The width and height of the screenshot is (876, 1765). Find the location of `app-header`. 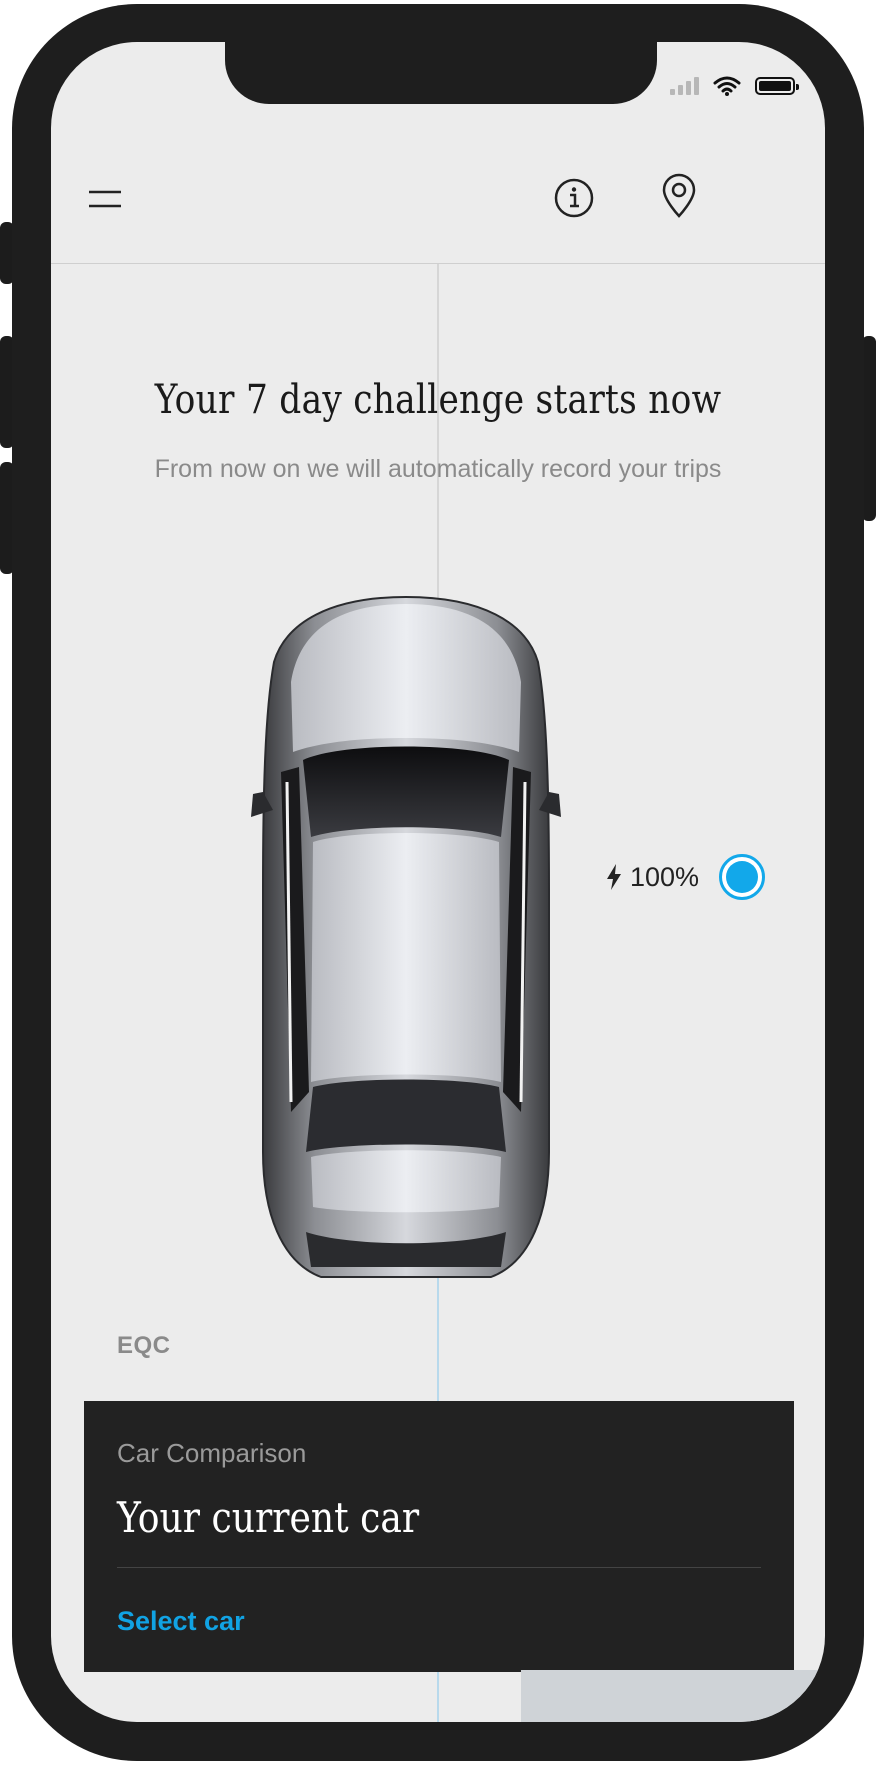

app-header is located at coordinates (438, 203).